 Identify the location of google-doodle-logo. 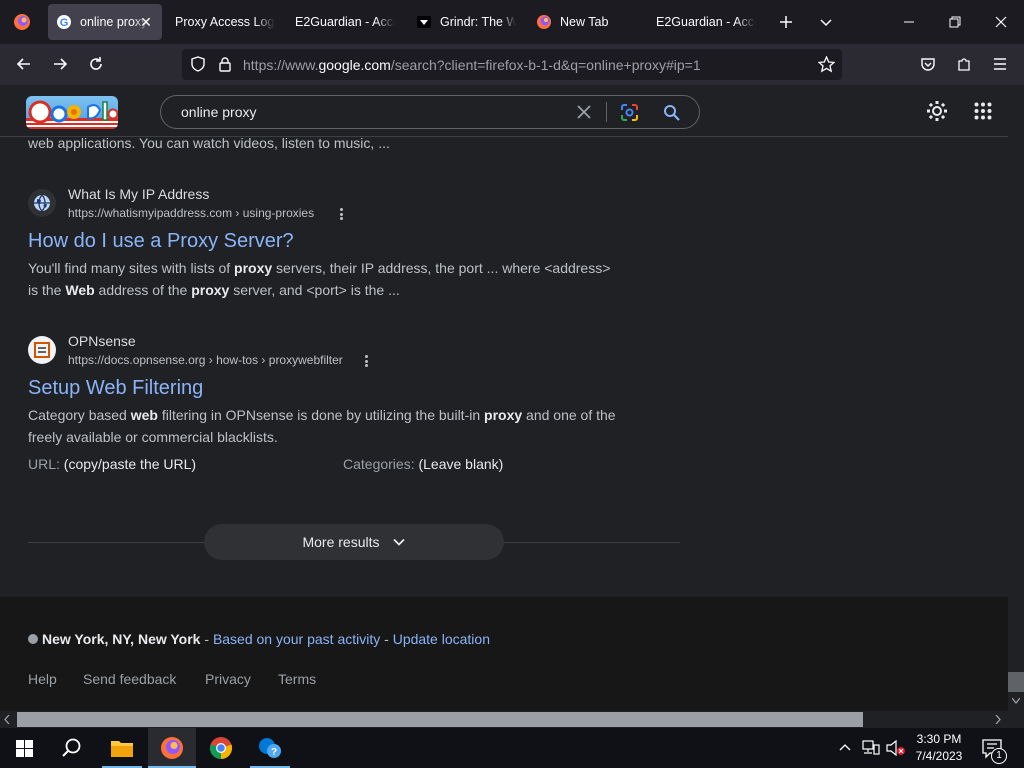
(72, 112).